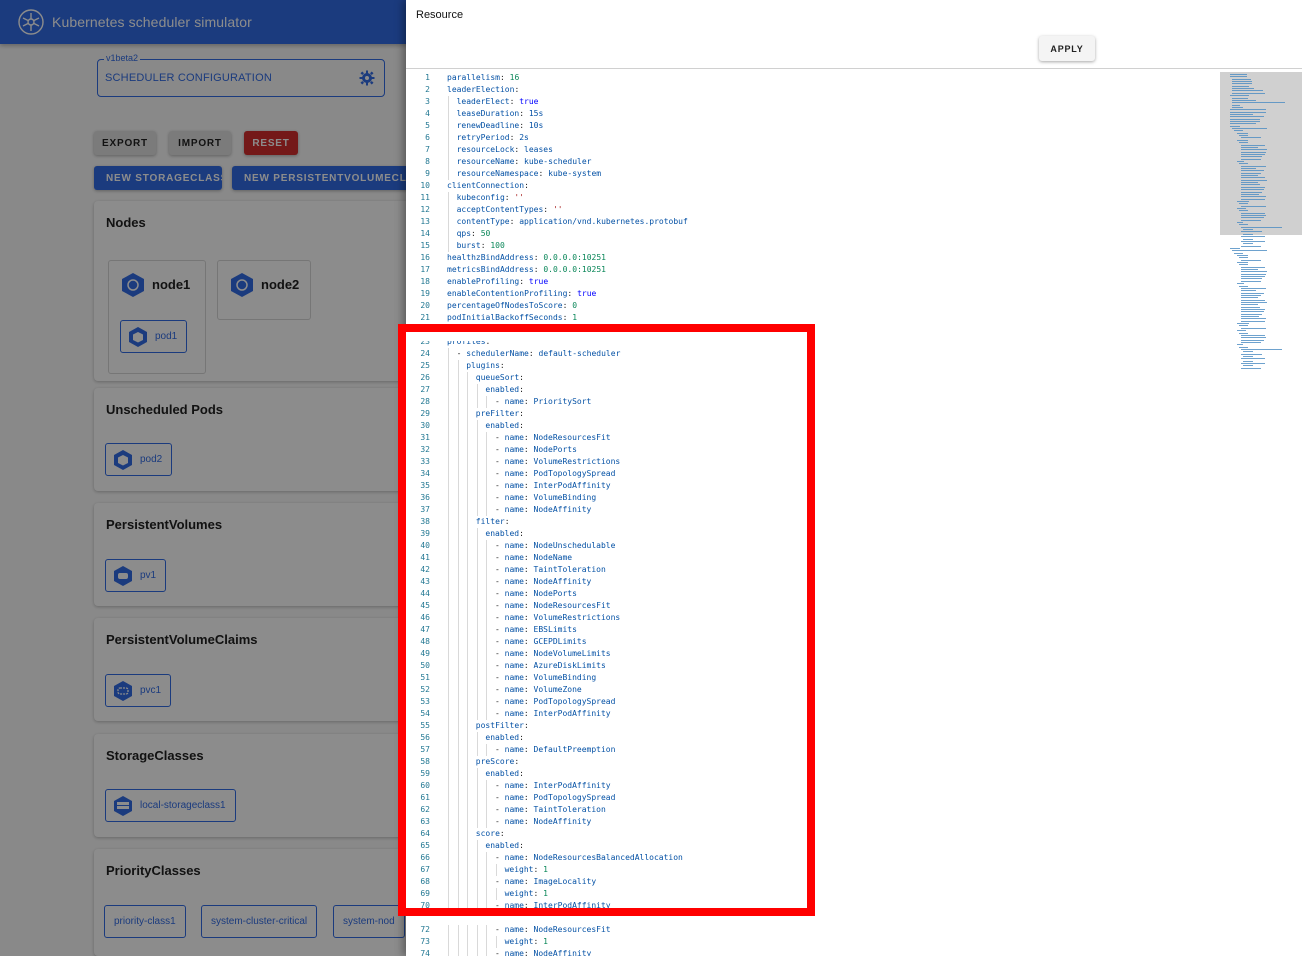 The image size is (1302, 956). Describe the element at coordinates (806, 246) in the screenshot. I see `code-line: 15 burst: 100` at that location.